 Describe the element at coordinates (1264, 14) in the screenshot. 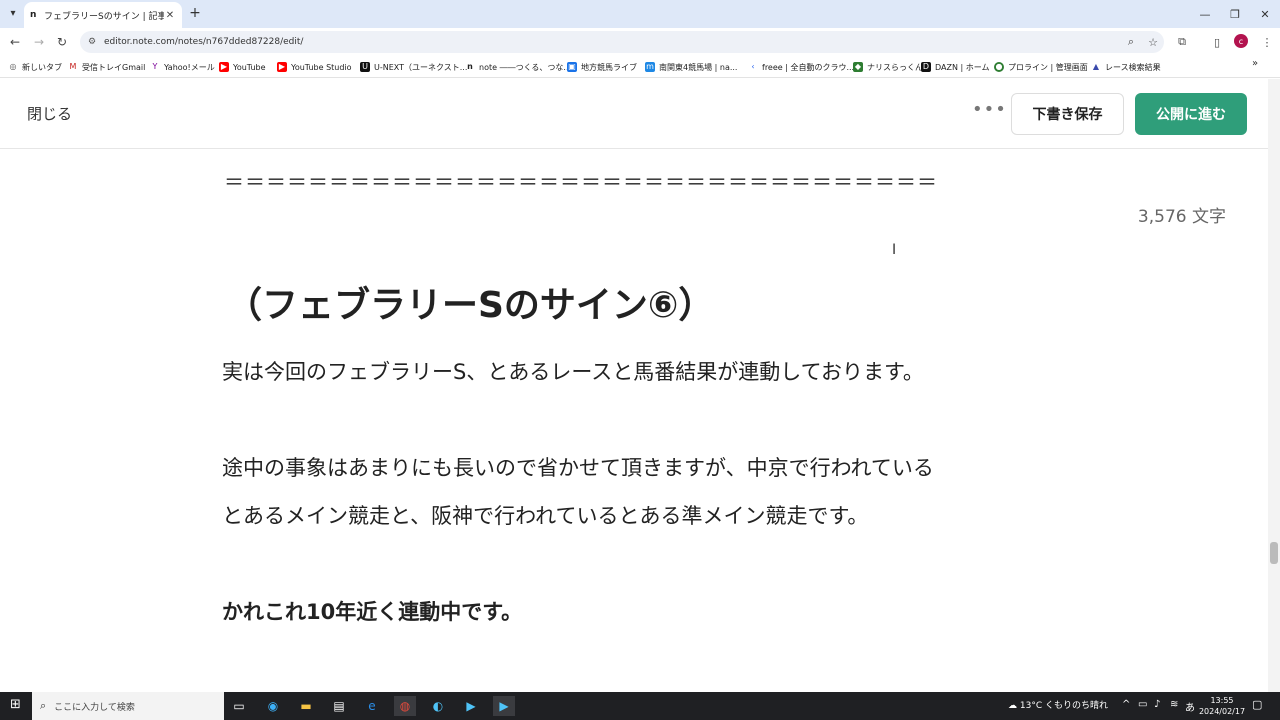

I see `window-close-button: ✕` at that location.